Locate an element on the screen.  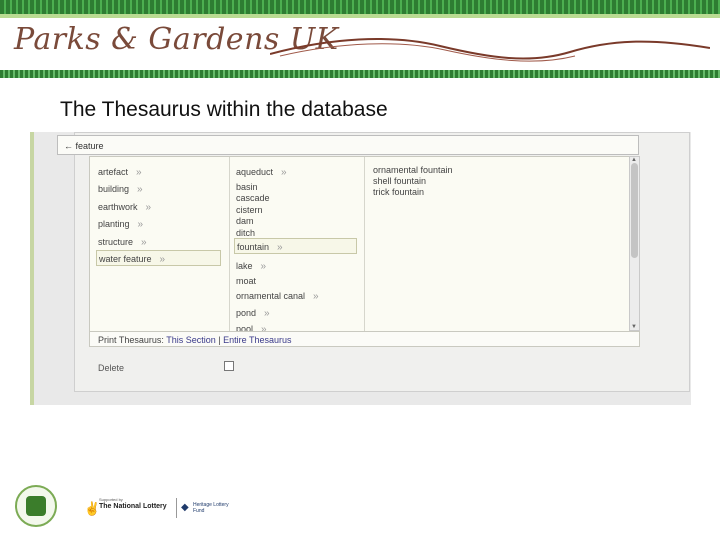
term-item: planting » is located at coordinates (120, 224).